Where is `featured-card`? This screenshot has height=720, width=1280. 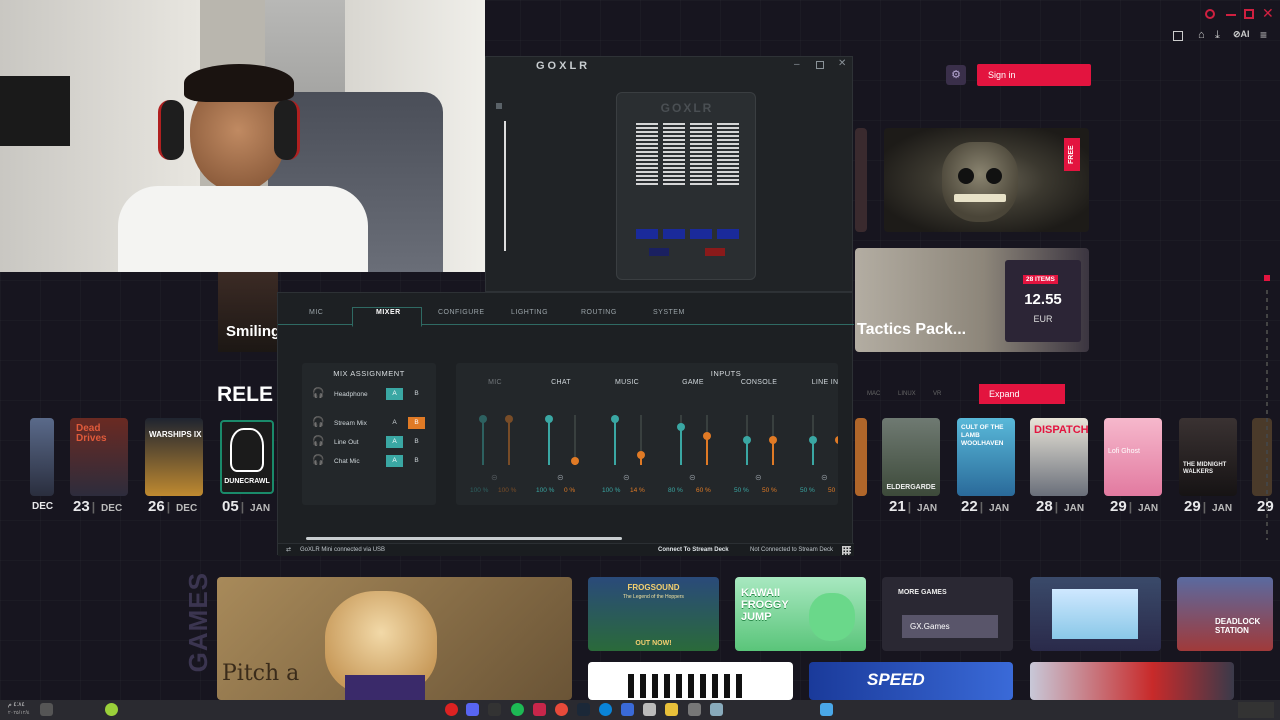 featured-card is located at coordinates (248, 312).